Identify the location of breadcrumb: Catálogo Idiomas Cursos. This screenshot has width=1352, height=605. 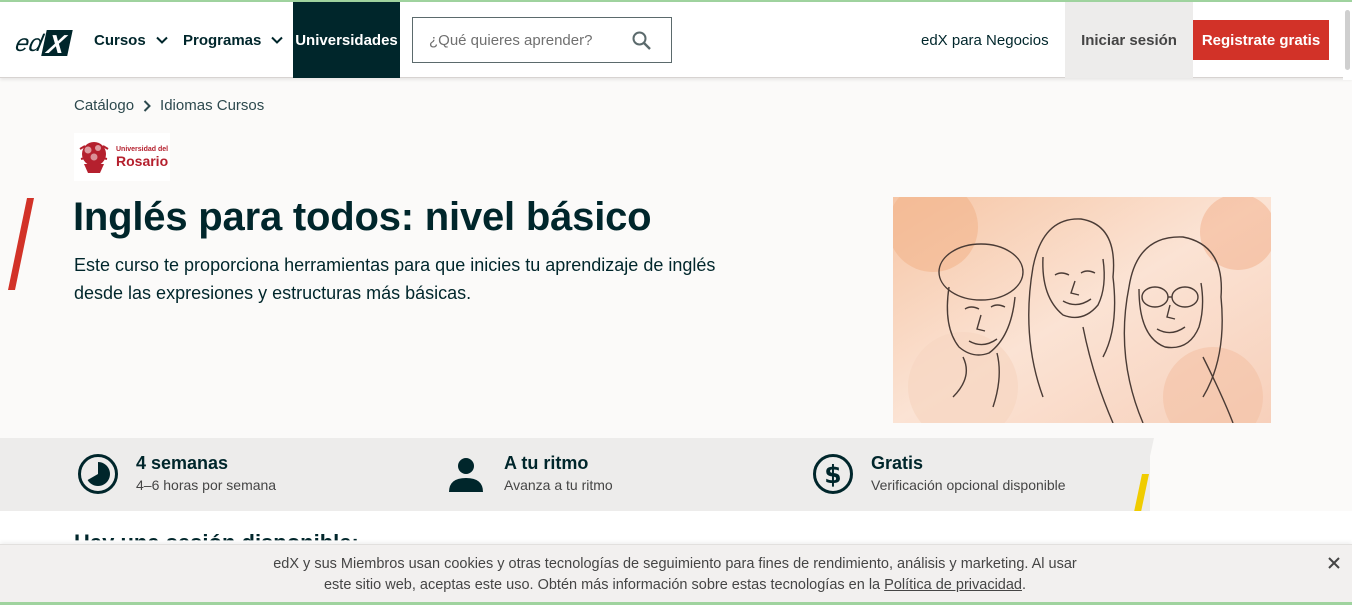
(169, 105).